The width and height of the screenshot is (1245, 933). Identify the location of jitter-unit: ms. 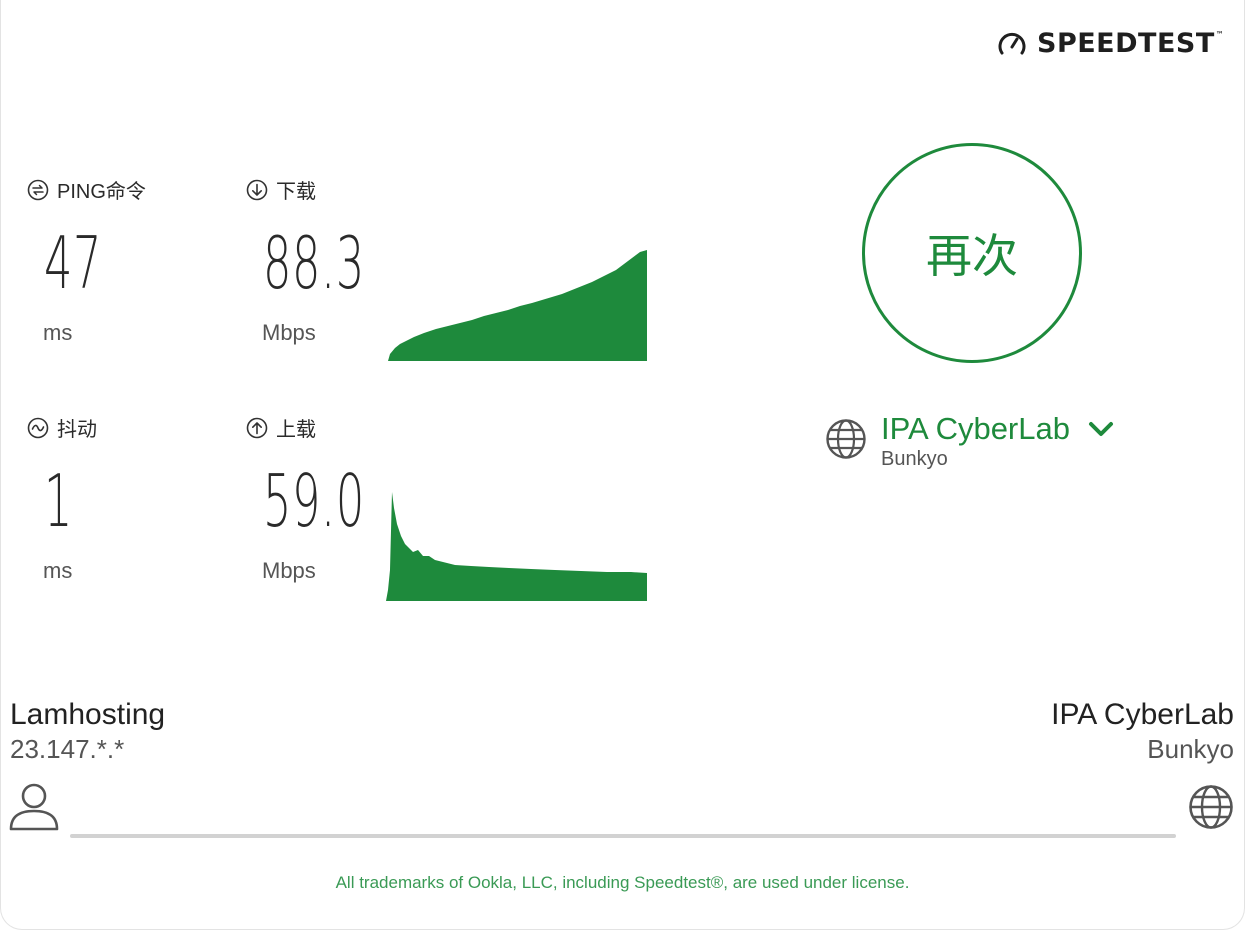
(58, 570).